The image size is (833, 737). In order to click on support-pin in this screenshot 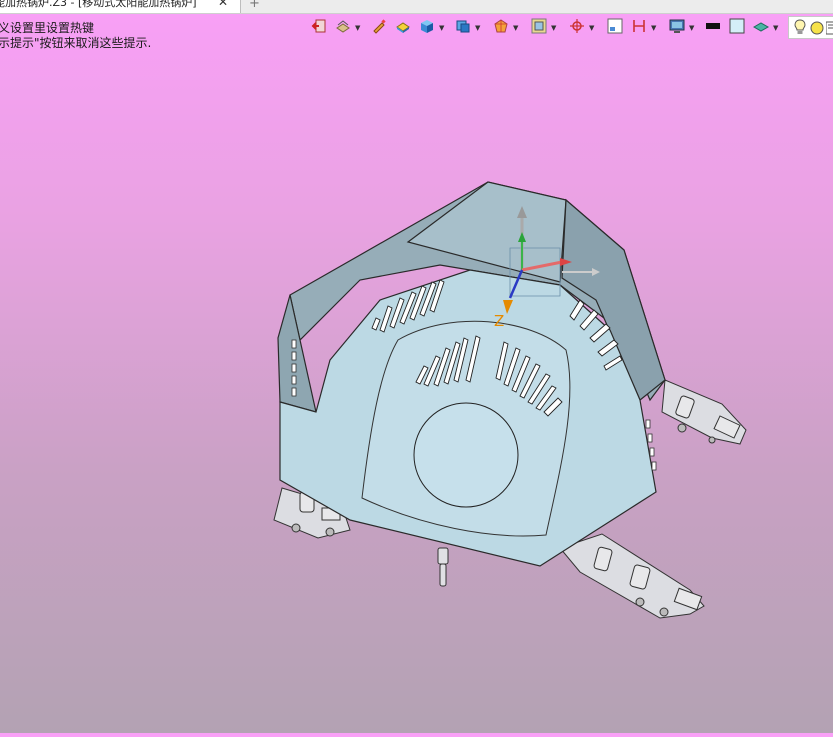, I will do `click(443, 567)`.